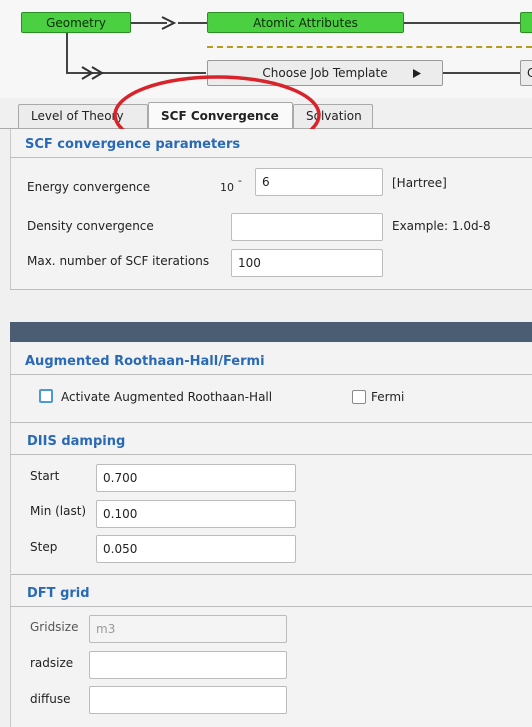  I want to click on section-header-bar, so click(271, 332).